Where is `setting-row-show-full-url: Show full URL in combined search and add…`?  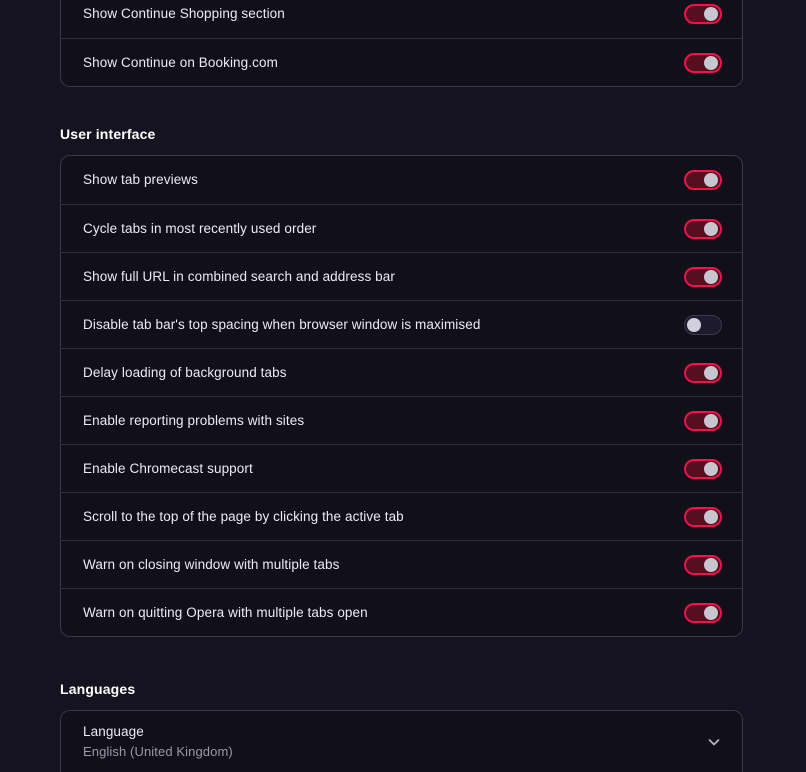
setting-row-show-full-url: Show full URL in combined search and add… is located at coordinates (401, 276).